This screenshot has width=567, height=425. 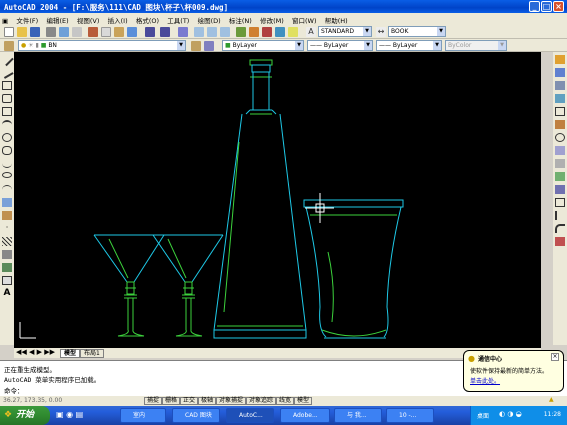 What do you see at coordinates (285, 401) in the screenshot?
I see `lineweight-toggle: 线宽` at bounding box center [285, 401].